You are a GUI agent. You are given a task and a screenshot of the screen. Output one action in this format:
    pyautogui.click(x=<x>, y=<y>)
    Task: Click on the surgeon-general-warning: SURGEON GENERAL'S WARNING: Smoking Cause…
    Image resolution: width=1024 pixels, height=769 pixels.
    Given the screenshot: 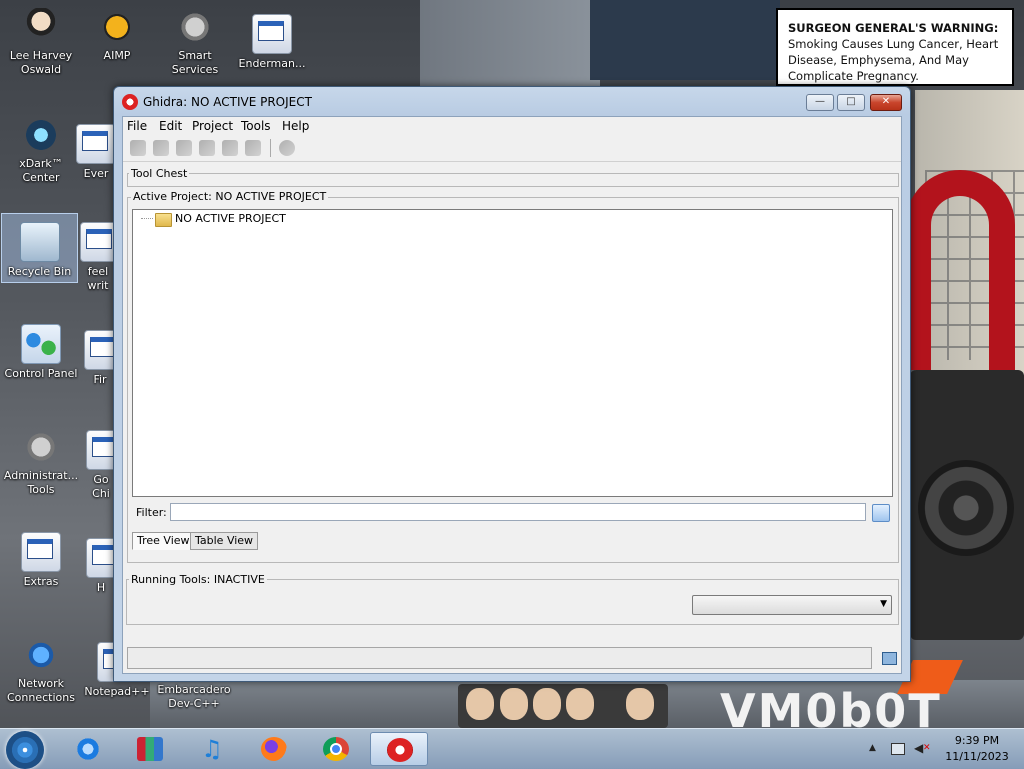 What is the action you would take?
    pyautogui.click(x=895, y=47)
    